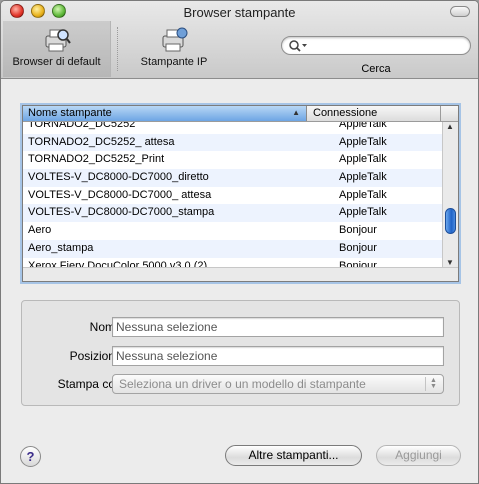 The width and height of the screenshot is (479, 484). What do you see at coordinates (58, 40) in the screenshot?
I see `printer-search-icon` at bounding box center [58, 40].